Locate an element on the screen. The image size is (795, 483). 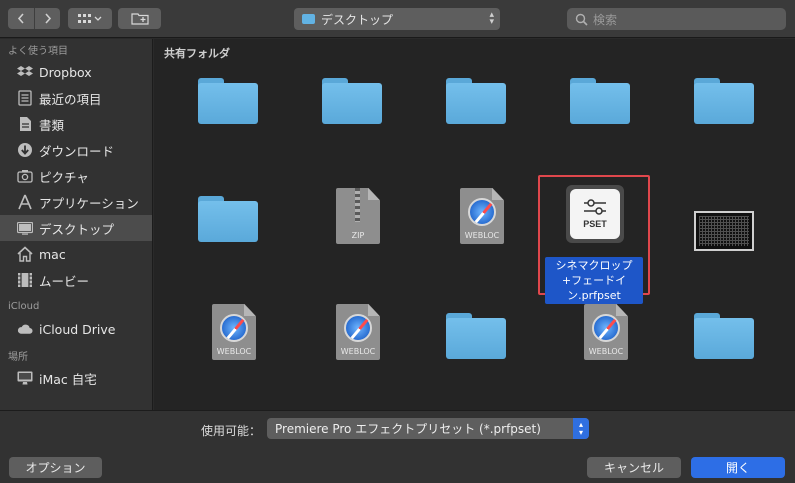
places-heading: 場所 is located at coordinates (18, 357).